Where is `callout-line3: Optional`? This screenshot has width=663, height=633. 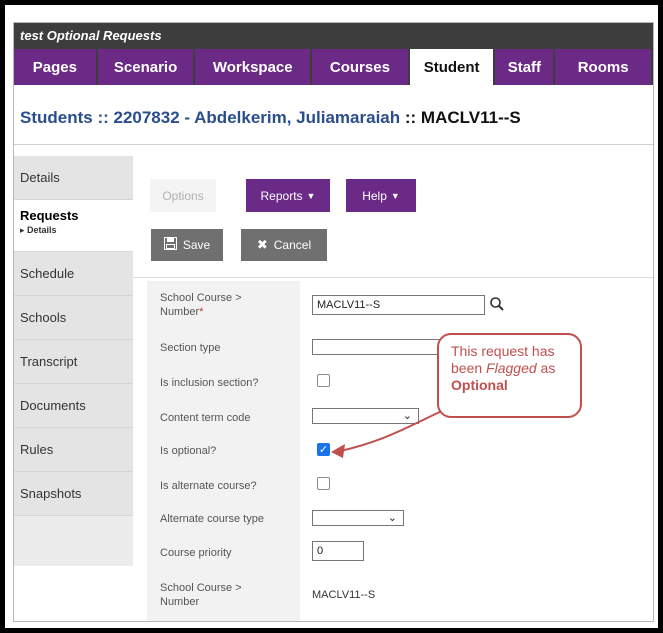 callout-line3: Optional is located at coordinates (479, 385).